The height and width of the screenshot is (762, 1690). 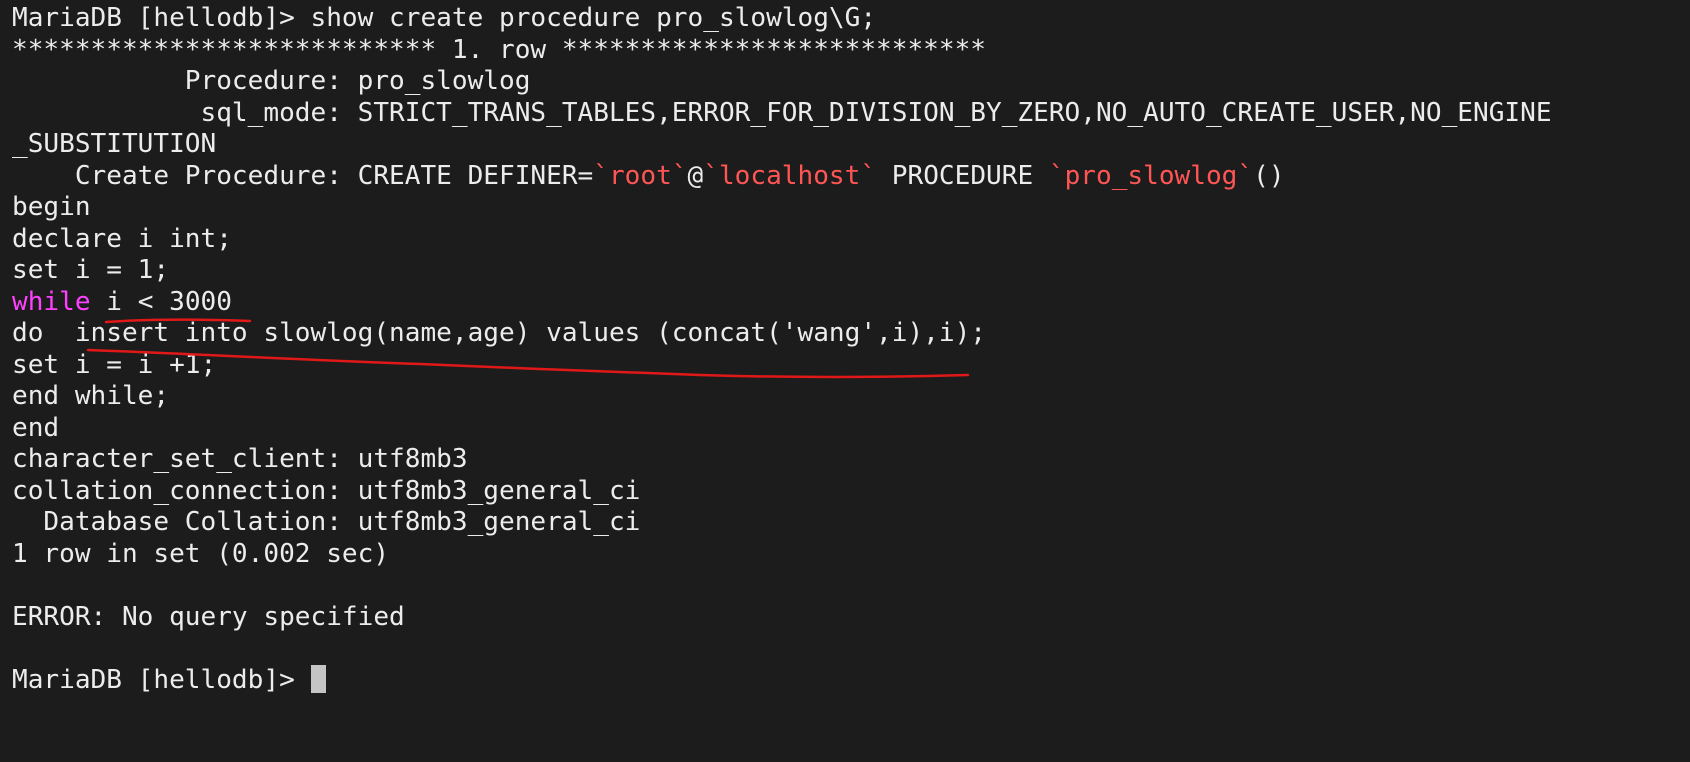 I want to click on text-segment: character_set_client: utf8mb3, so click(x=240, y=459).